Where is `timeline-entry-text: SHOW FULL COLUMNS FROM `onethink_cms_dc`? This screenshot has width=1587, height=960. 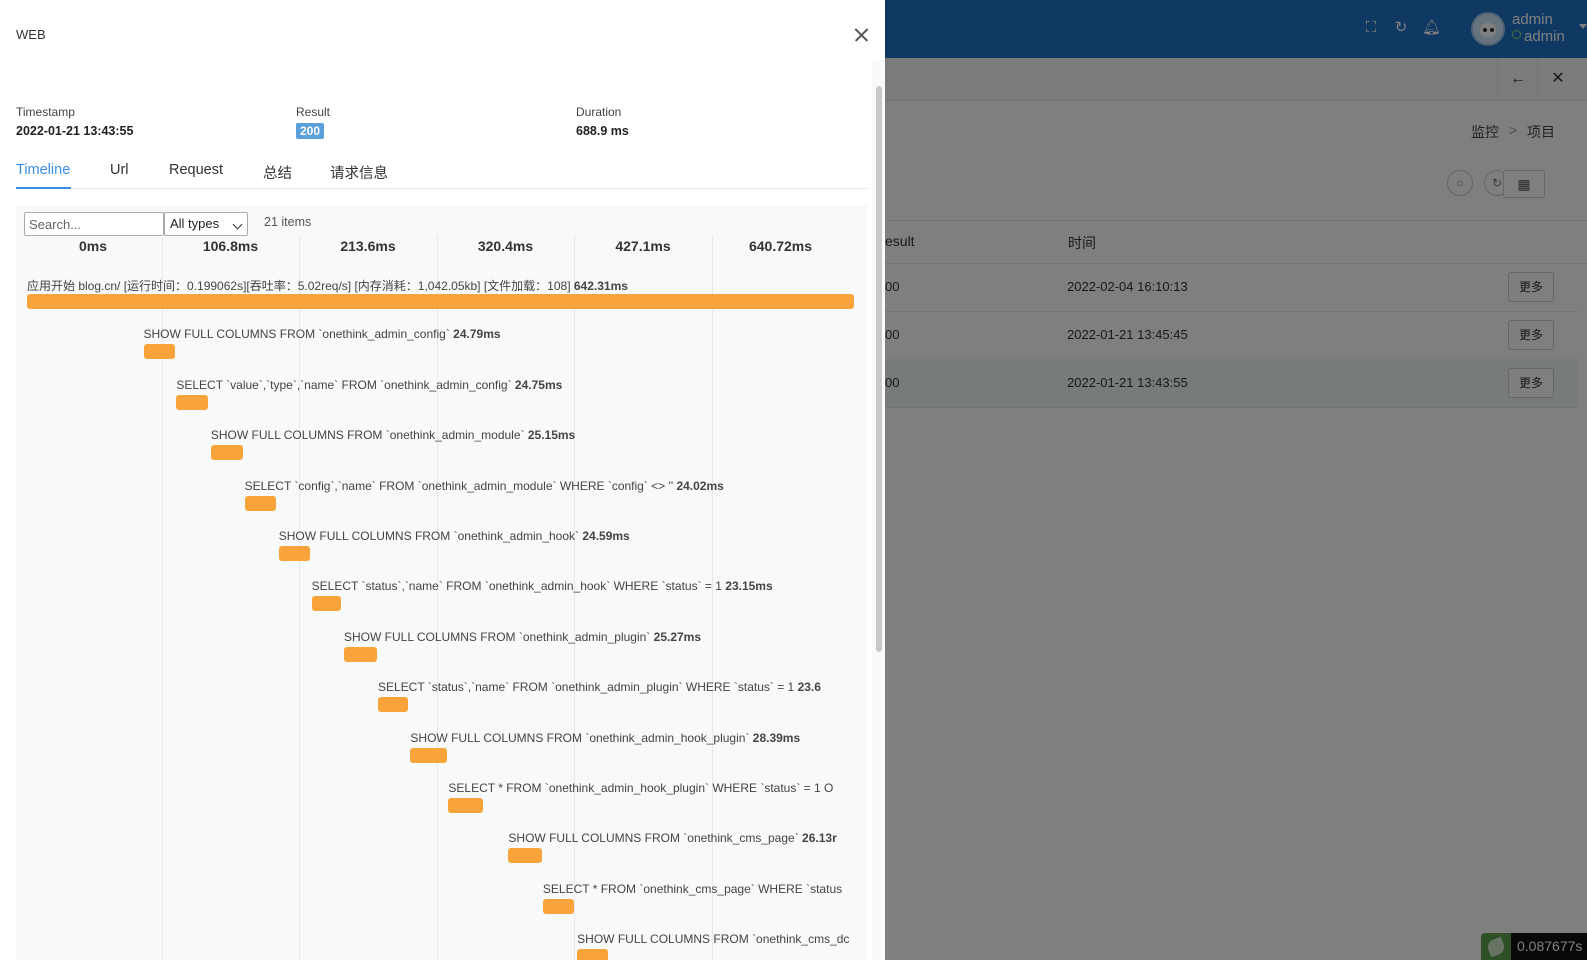
timeline-entry-text: SHOW FULL COLUMNS FROM `onethink_cms_dc is located at coordinates (713, 939).